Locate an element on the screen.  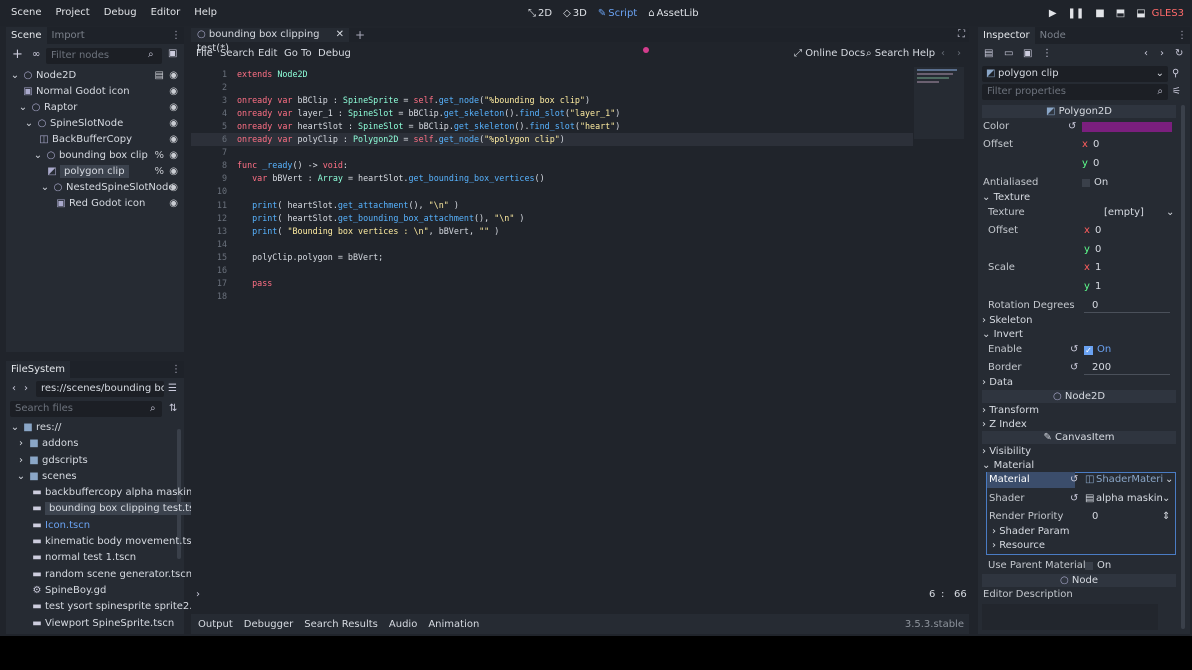
section-zindex: › Z Index is located at coordinates (1004, 425).